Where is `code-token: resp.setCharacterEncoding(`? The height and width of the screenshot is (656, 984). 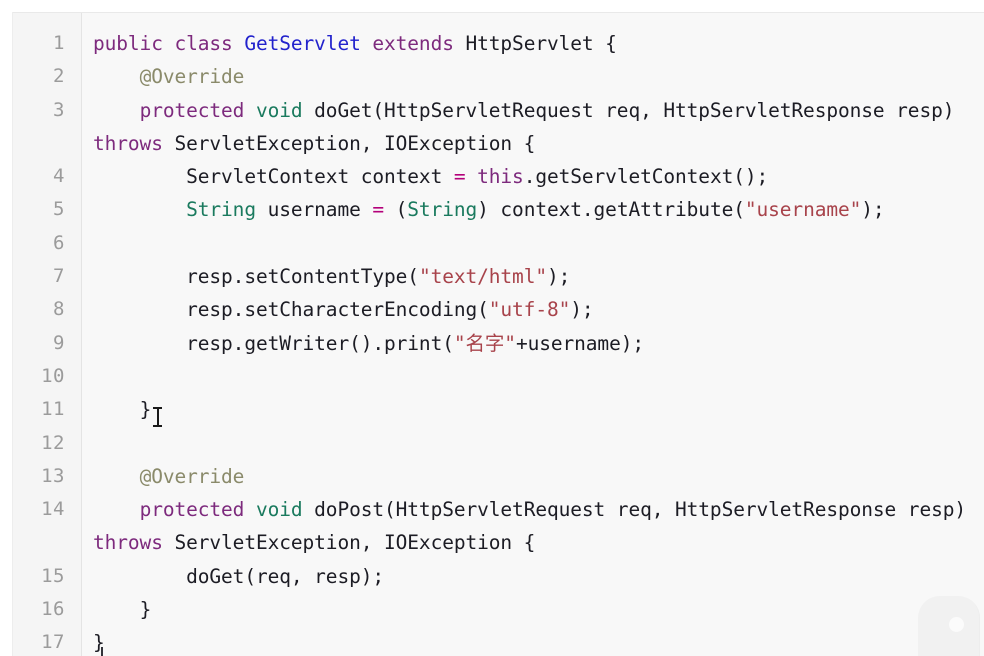 code-token: resp.setCharacterEncoding( is located at coordinates (291, 310).